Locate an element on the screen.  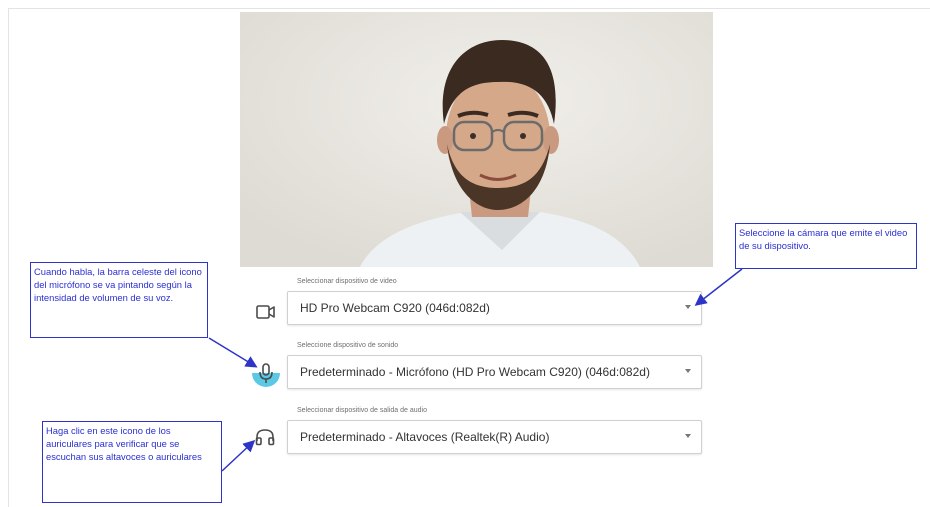
video-device-select: HD Pro Webcam C920 (046d:082d) is located at coordinates (494, 308).